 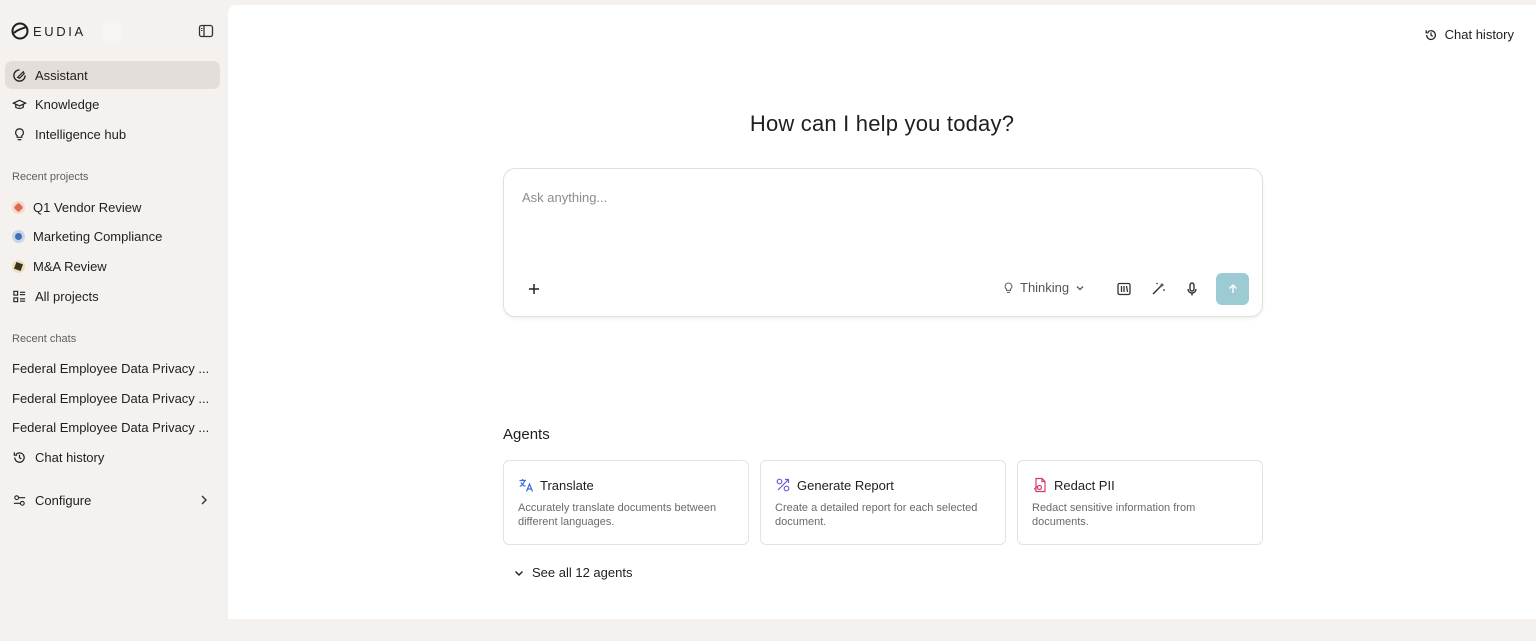 I want to click on arrow-up-icon, so click(x=1232, y=288).